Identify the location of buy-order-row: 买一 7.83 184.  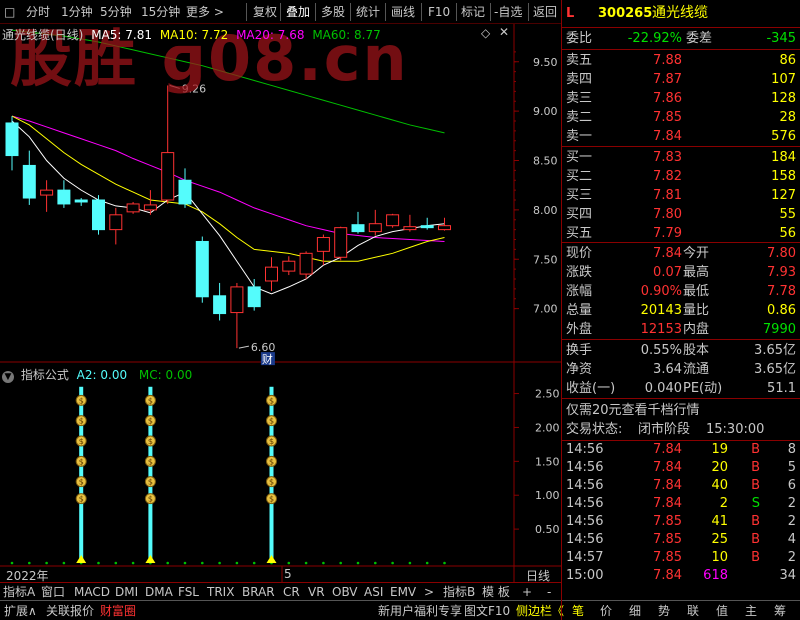
(683, 157).